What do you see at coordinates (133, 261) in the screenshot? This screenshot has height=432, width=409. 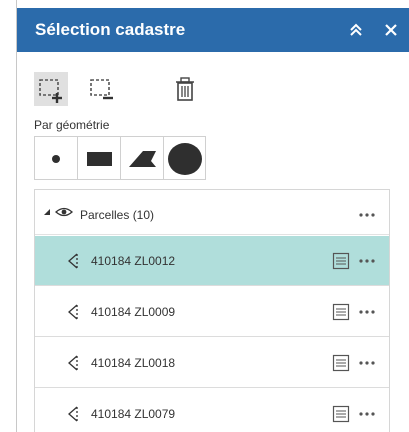 I see `parcel-label: 410184 ZL0012` at bounding box center [133, 261].